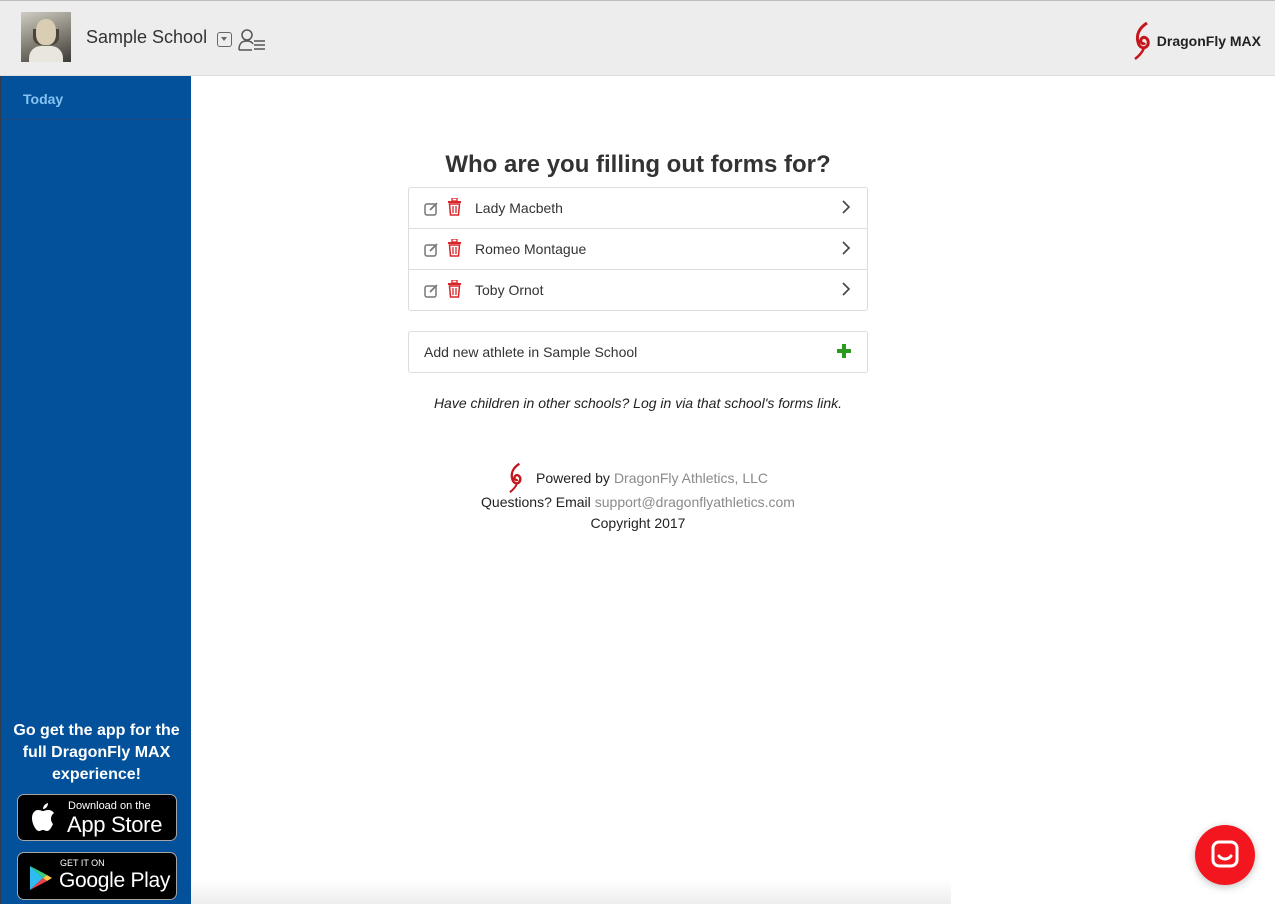  What do you see at coordinates (695, 502) in the screenshot?
I see `support-email-link: support@dragonflyathletics.com` at bounding box center [695, 502].